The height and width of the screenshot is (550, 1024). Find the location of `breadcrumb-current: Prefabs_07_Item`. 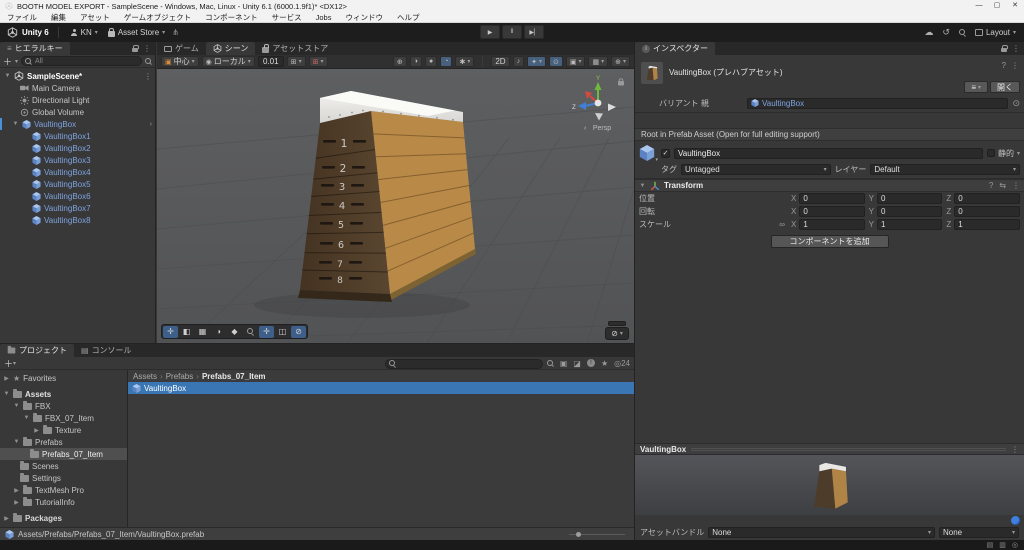

breadcrumb-current: Prefabs_07_Item is located at coordinates (234, 376).